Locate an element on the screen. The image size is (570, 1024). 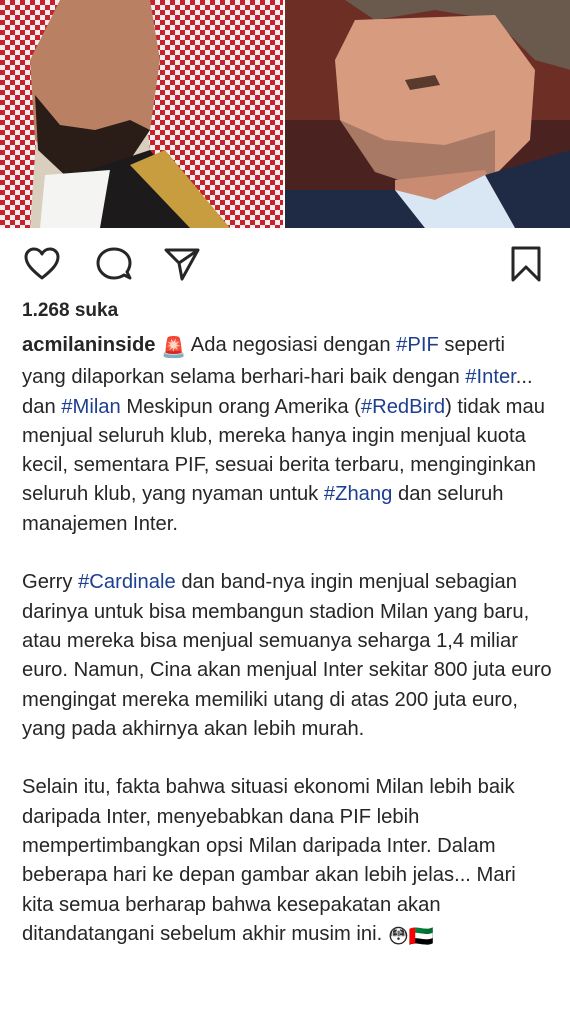
flushed-face-emoji: 😳 is located at coordinates (398, 936).